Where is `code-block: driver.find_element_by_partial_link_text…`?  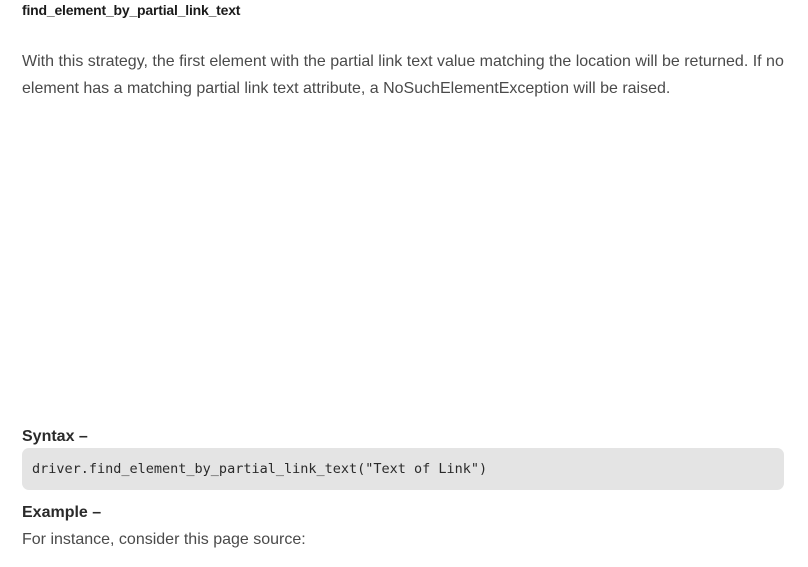
code-block: driver.find_element_by_partial_link_text… is located at coordinates (403, 469).